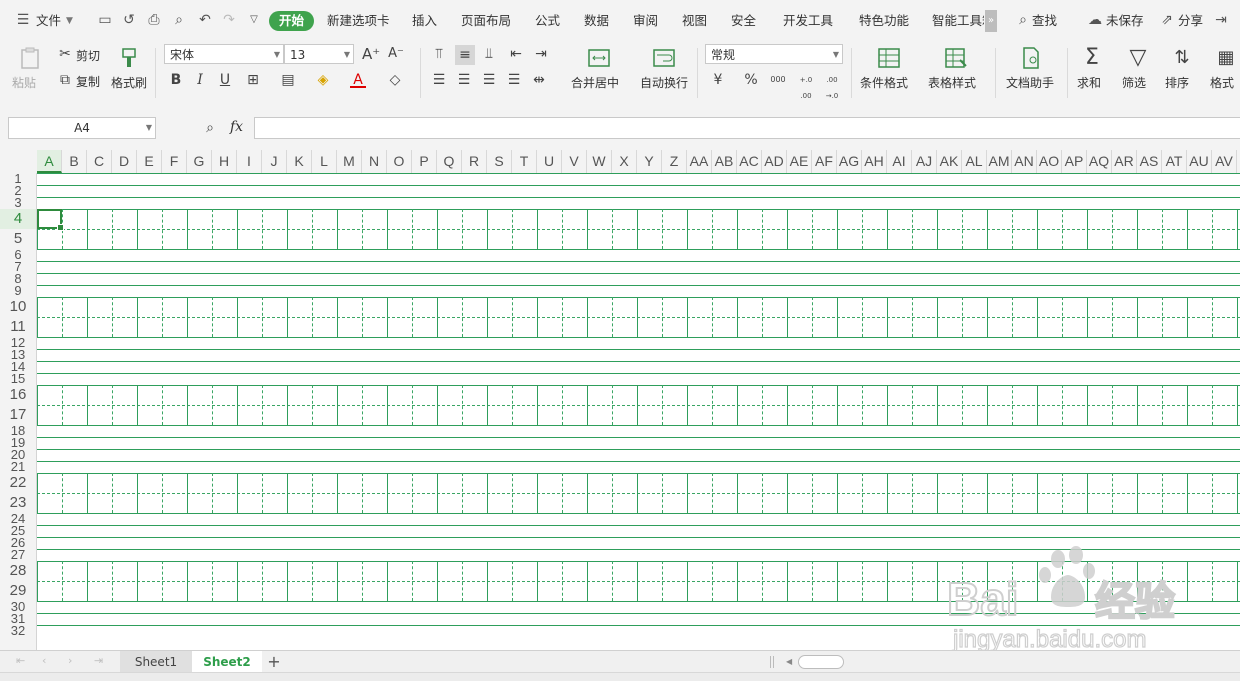 This screenshot has width=1240, height=681. What do you see at coordinates (599, 161) in the screenshot?
I see `column-header: W` at bounding box center [599, 161].